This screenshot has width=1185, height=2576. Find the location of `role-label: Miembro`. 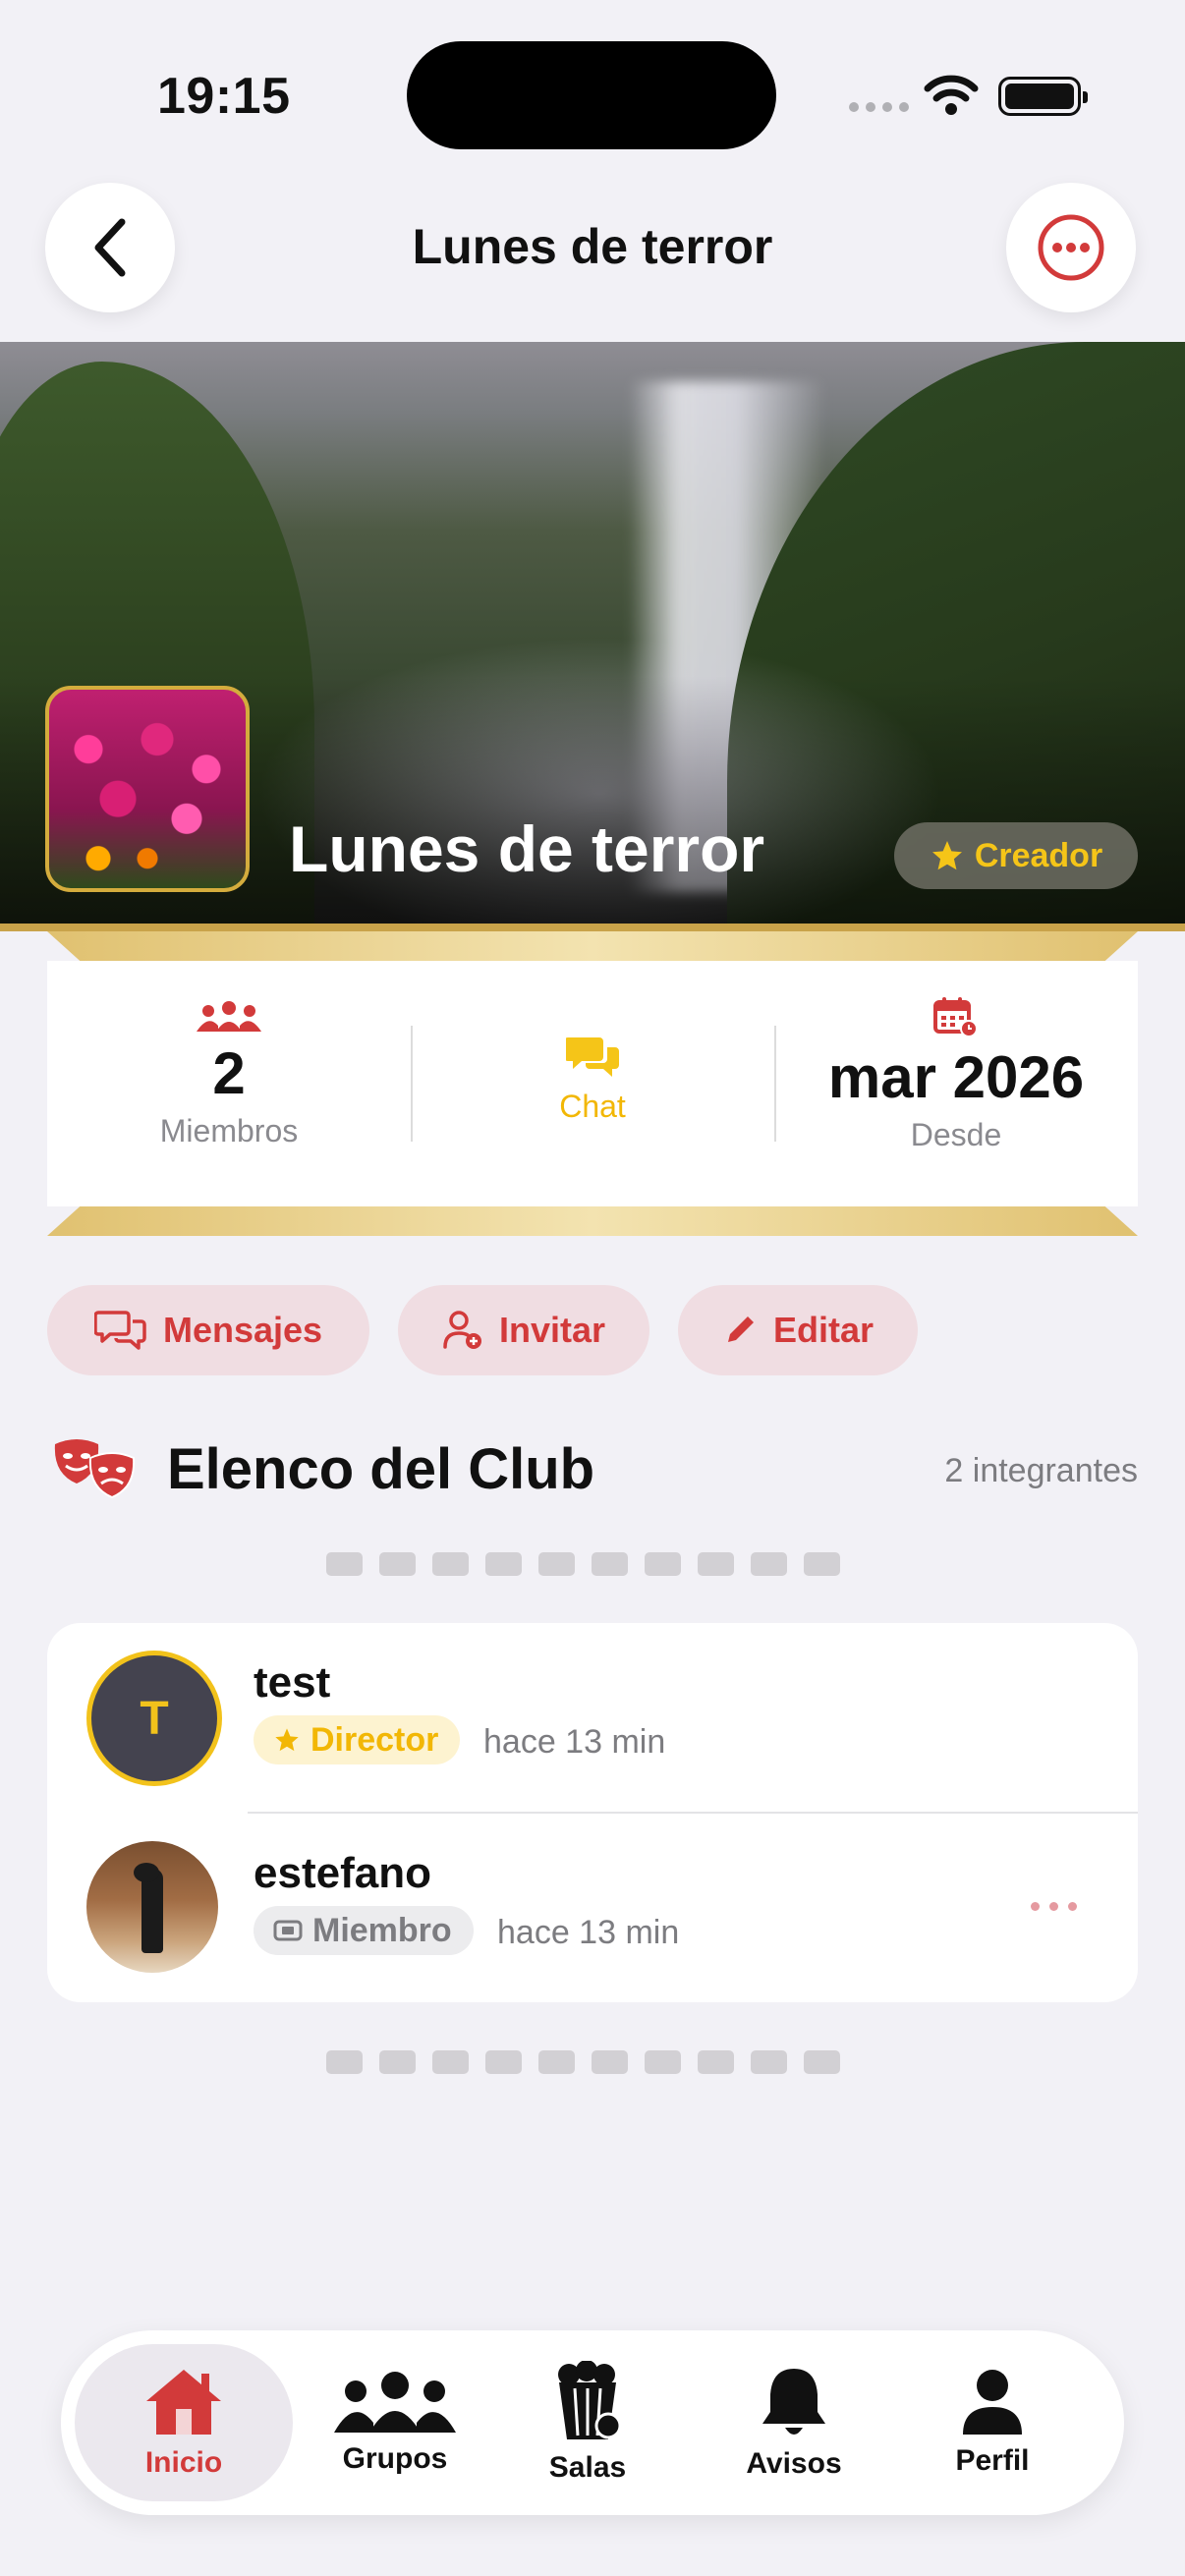

role-label: Miembro is located at coordinates (382, 1930).